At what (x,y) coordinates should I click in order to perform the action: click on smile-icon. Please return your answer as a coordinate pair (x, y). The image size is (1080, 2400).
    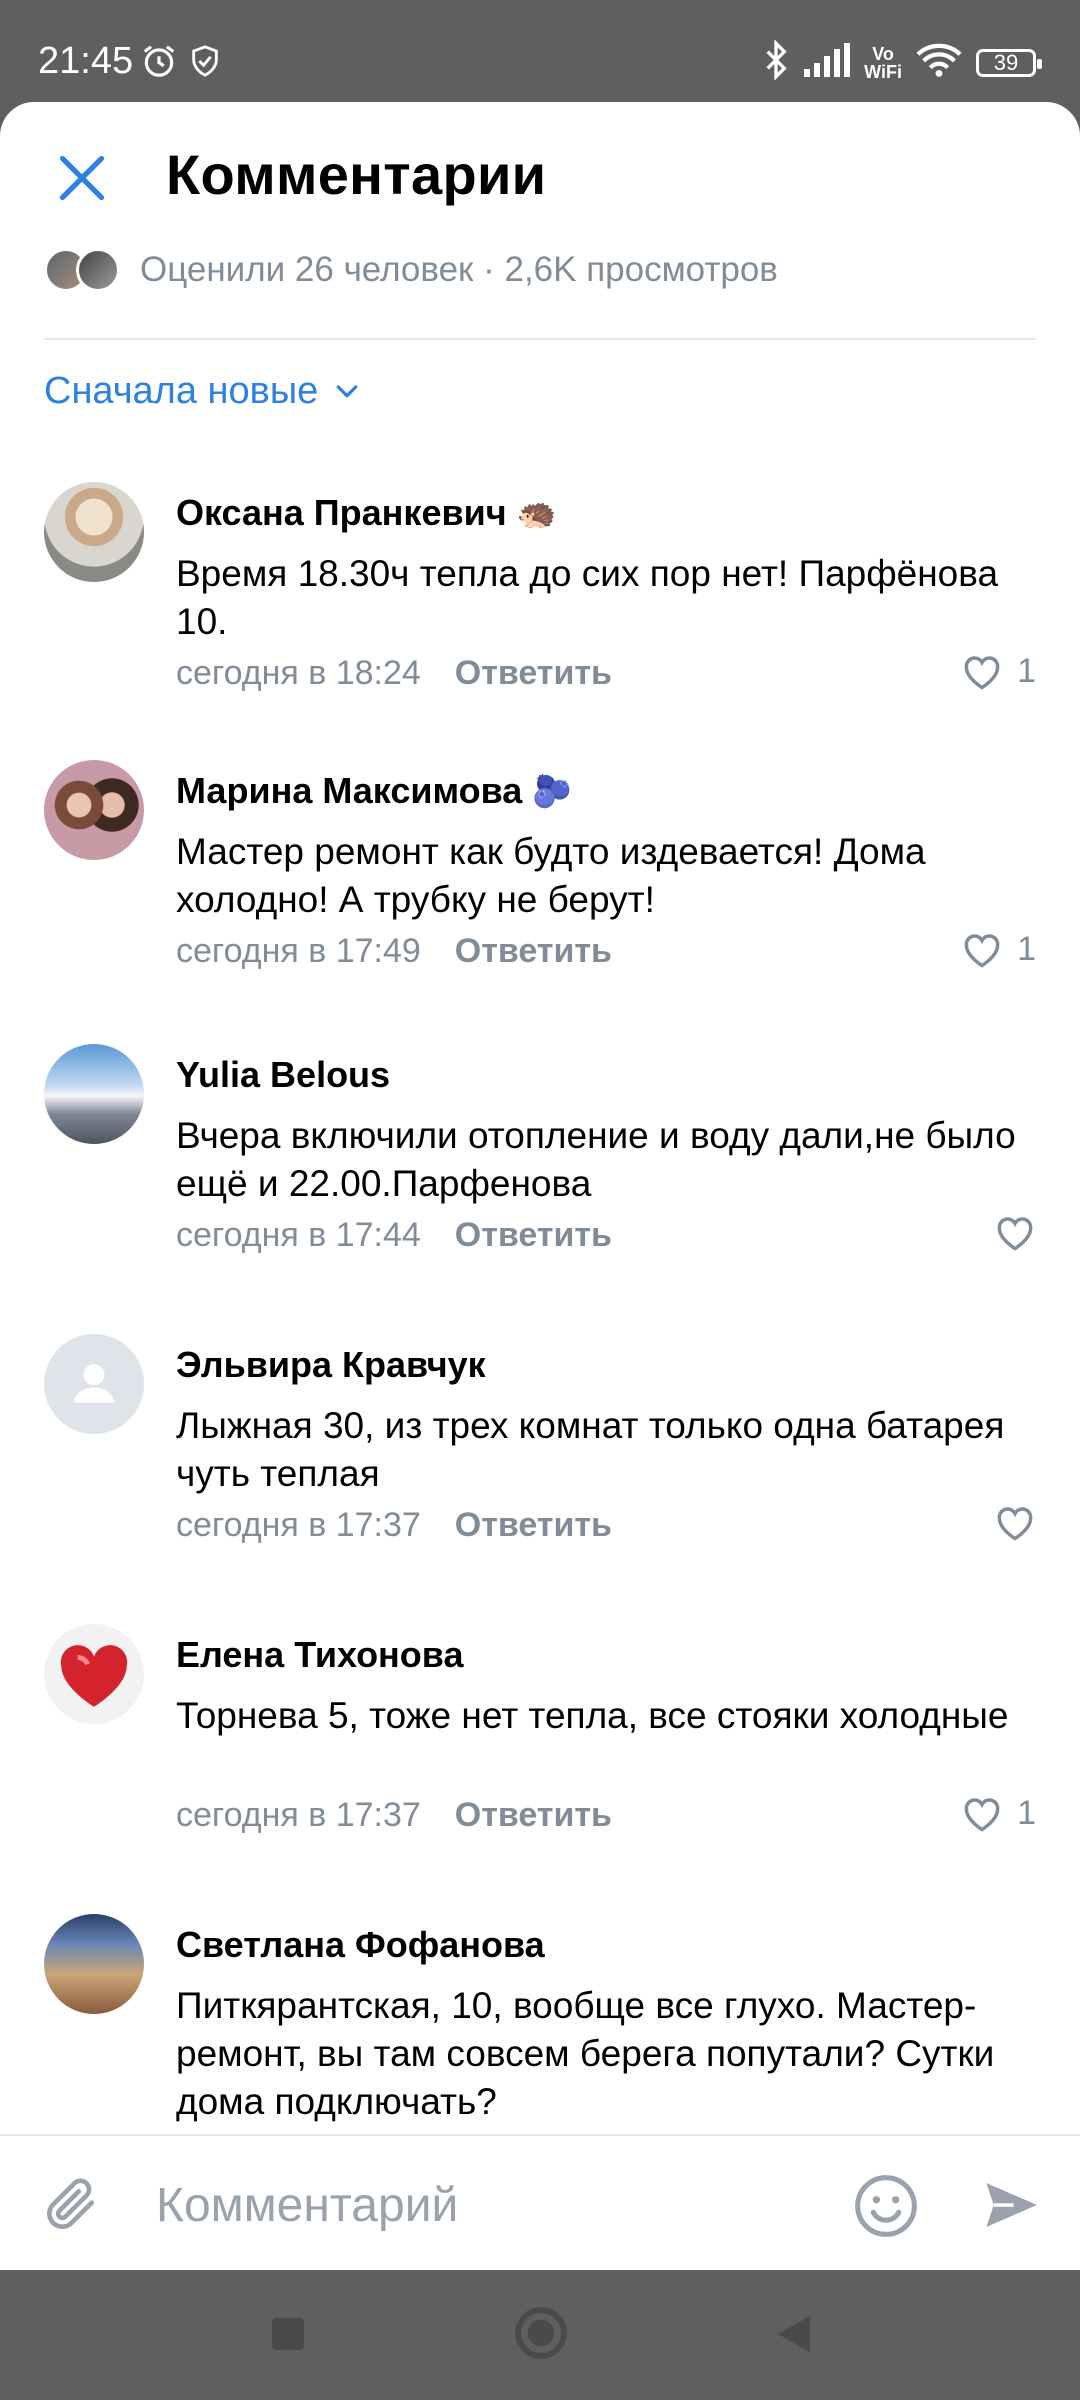
    Looking at the image, I should click on (886, 2206).